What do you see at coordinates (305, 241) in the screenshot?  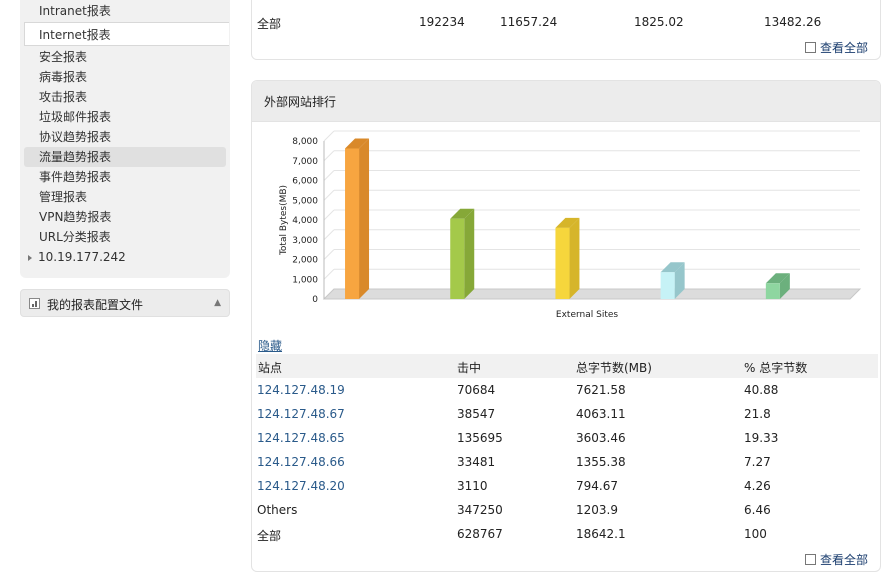 I see `y-tick-label: 3,000` at bounding box center [305, 241].